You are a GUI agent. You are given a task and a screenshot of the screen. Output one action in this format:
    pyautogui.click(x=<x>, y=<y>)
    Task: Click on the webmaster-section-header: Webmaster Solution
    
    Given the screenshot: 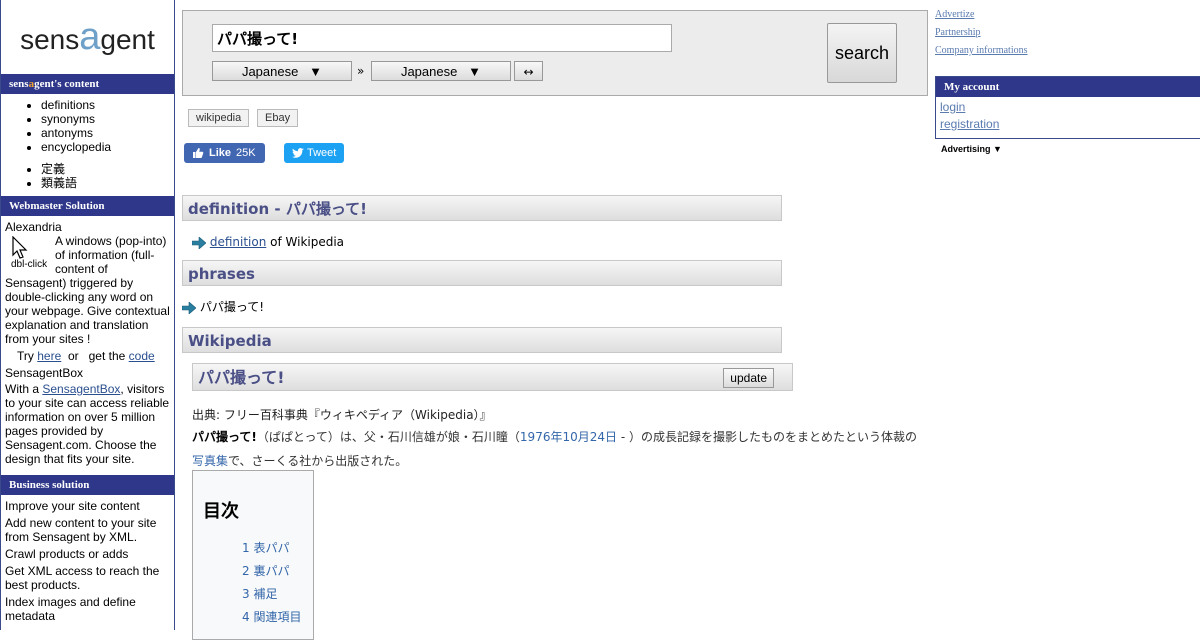 What is the action you would take?
    pyautogui.click(x=87, y=206)
    